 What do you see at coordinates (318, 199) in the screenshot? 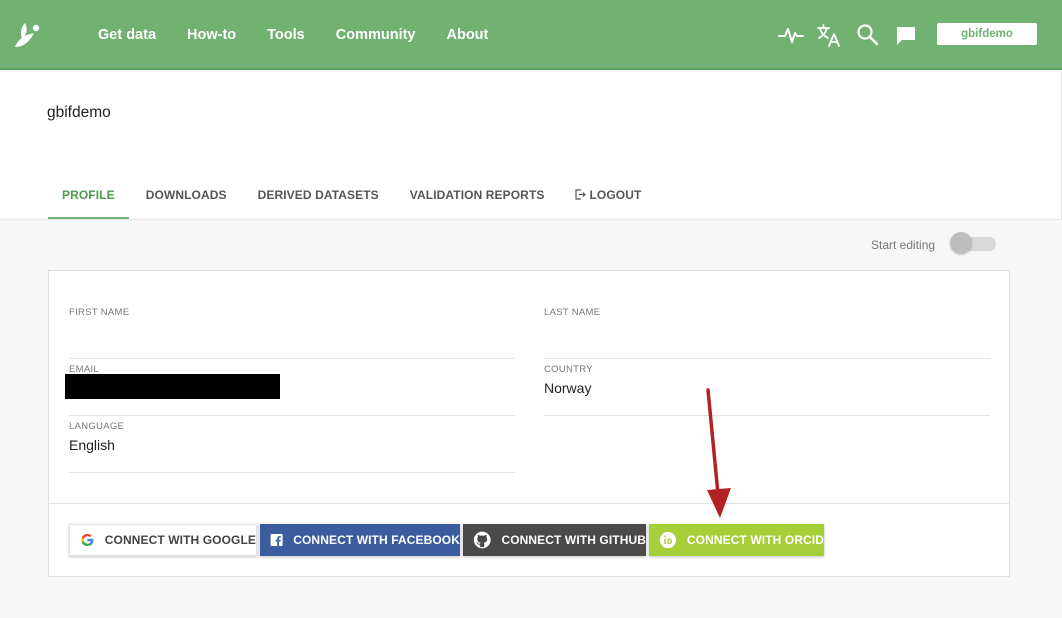
I see `tab-derived-datasets: DERIVED DATASETS` at bounding box center [318, 199].